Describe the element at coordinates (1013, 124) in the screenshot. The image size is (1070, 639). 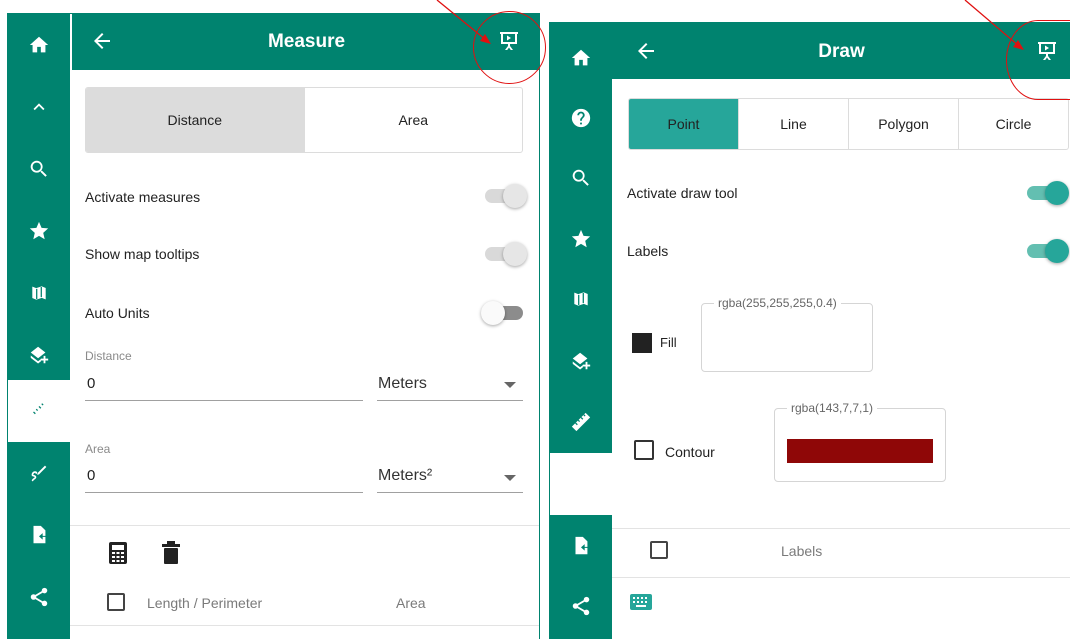
I see `tab-circle: Circle` at that location.